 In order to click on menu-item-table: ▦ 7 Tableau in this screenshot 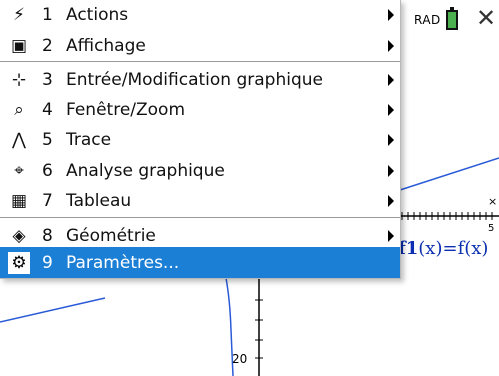, I will do `click(200, 201)`.